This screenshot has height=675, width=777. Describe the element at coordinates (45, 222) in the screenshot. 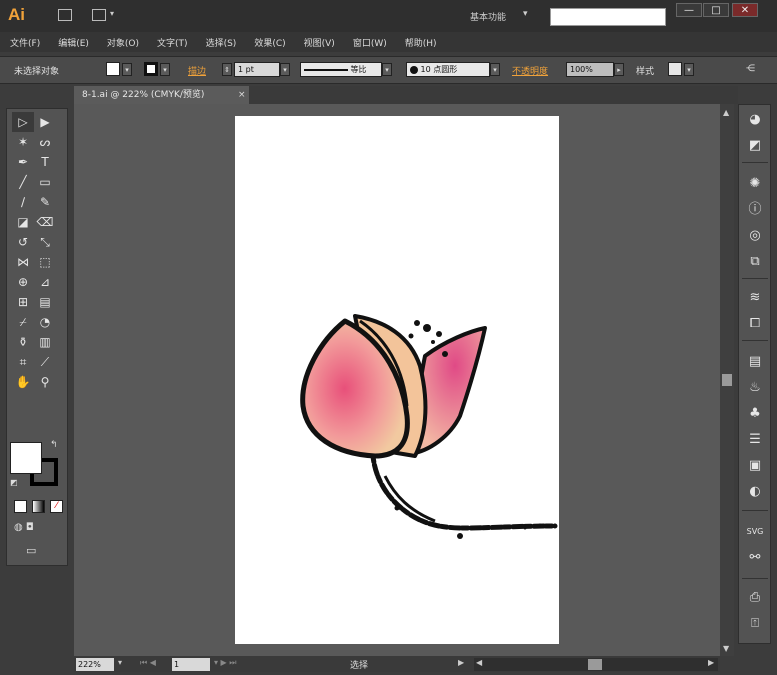

I see `eraser-tool-icon: ⌫` at that location.